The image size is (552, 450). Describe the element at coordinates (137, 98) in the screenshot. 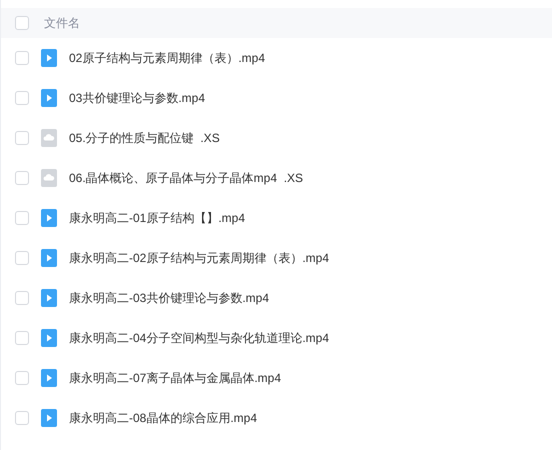

I see `file-name: 03共价键理论与参数.mp4` at that location.